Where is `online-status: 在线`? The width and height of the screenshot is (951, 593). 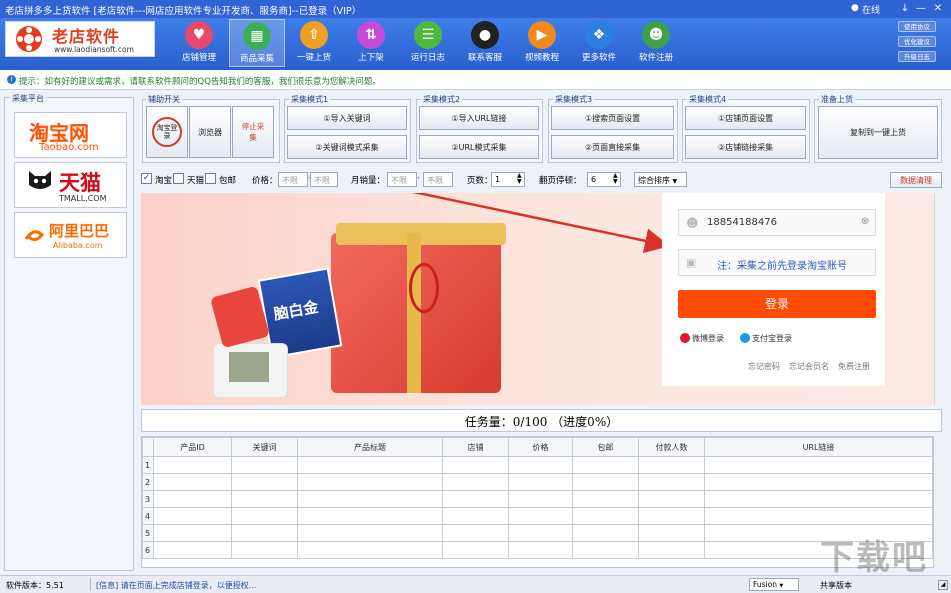
online-status: 在线 is located at coordinates (871, 9).